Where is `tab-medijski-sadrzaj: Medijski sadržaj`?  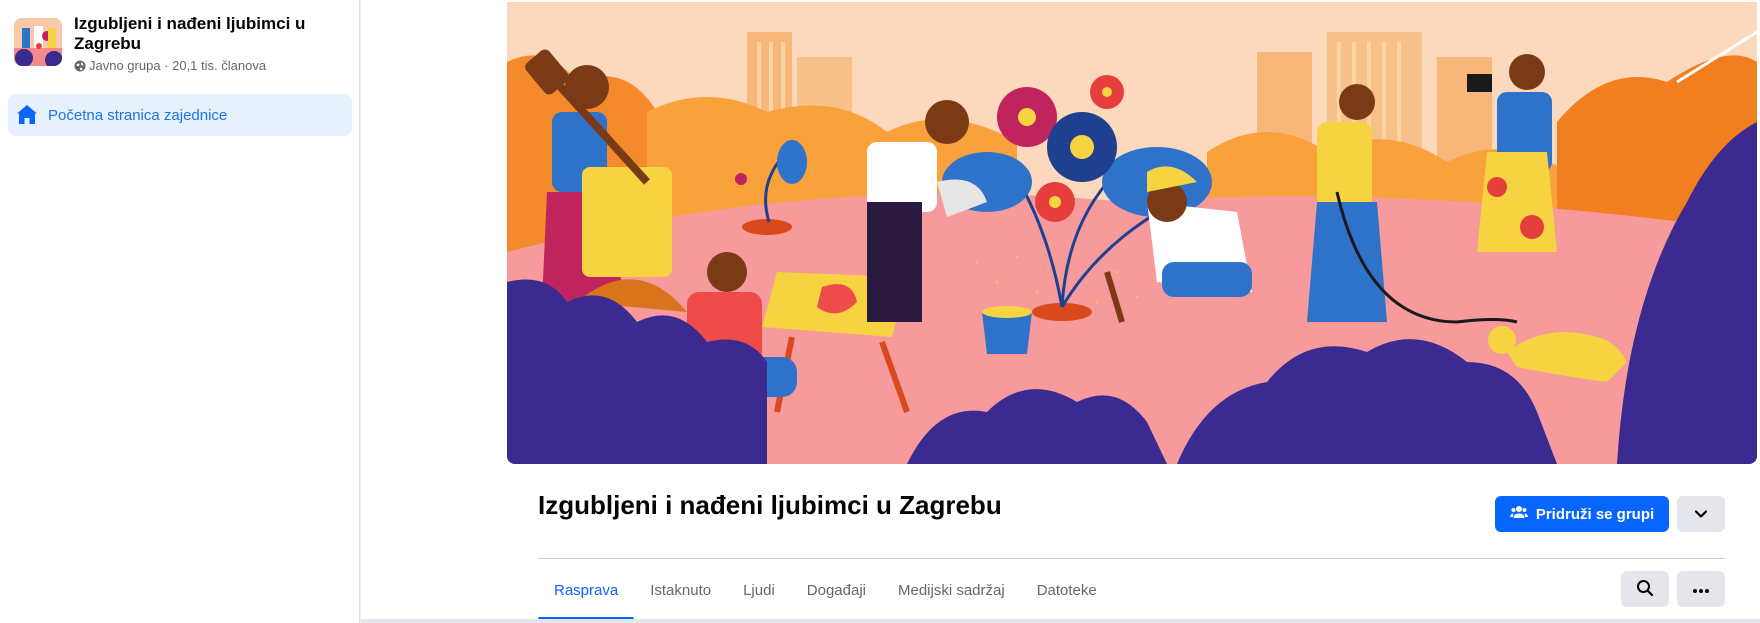 tab-medijski-sadrzaj: Medijski sadržaj is located at coordinates (951, 590).